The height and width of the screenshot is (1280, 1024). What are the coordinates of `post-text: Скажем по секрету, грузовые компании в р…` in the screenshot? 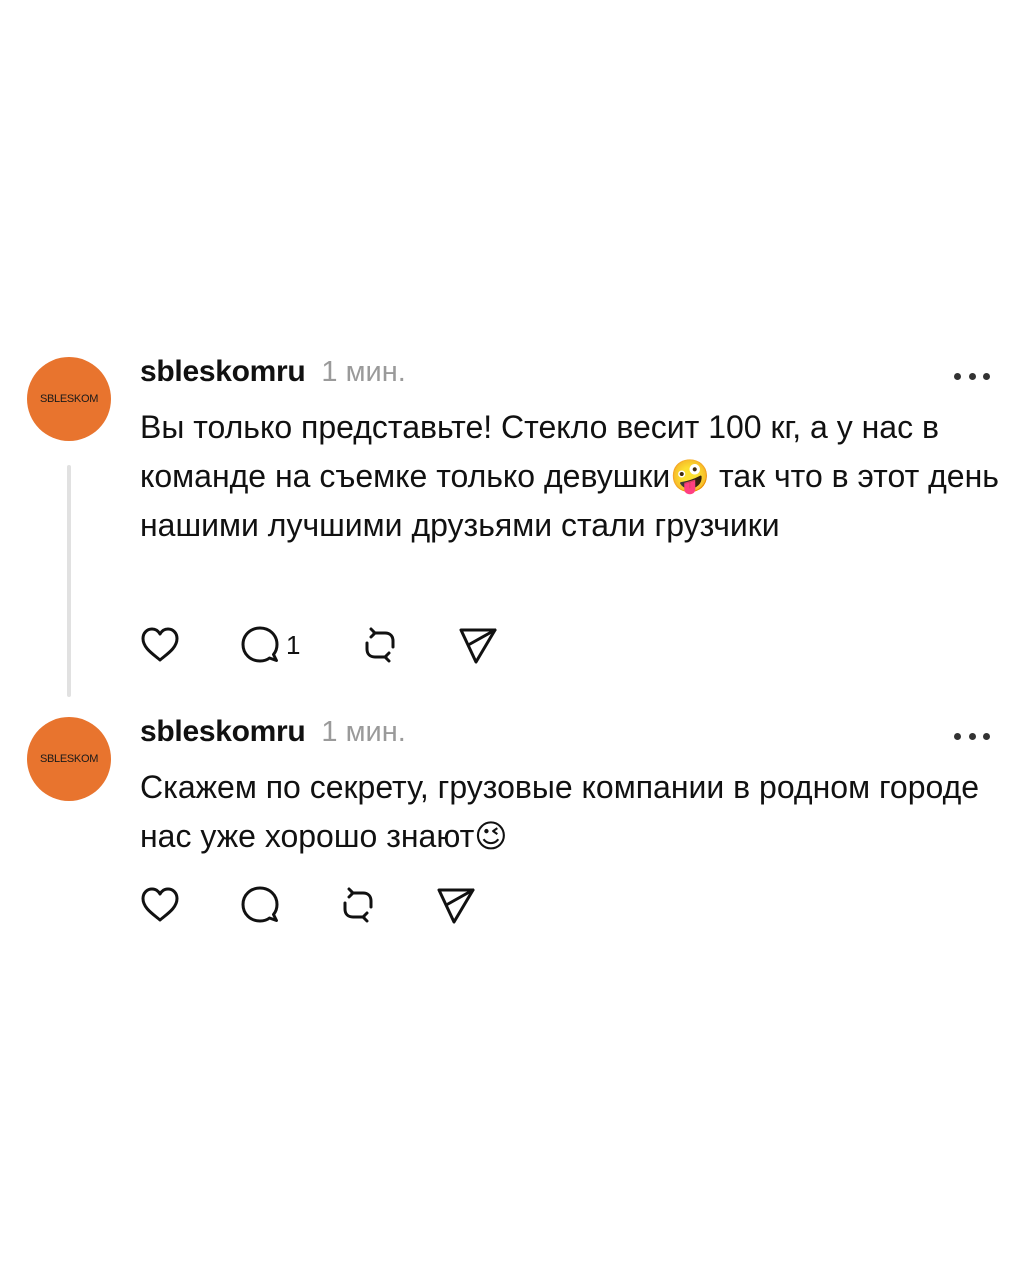 It's located at (560, 811).